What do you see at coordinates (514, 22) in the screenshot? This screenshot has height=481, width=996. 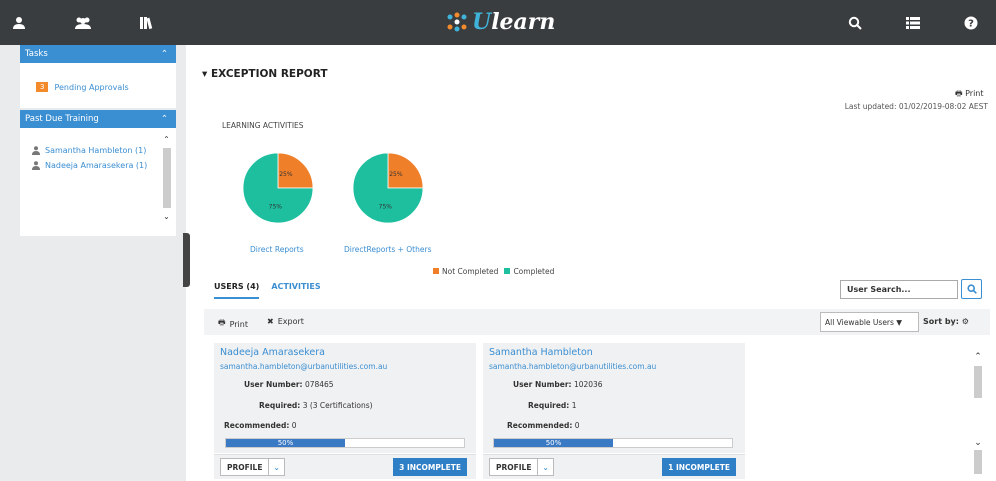 I see `logo-text: Ulearn` at bounding box center [514, 22].